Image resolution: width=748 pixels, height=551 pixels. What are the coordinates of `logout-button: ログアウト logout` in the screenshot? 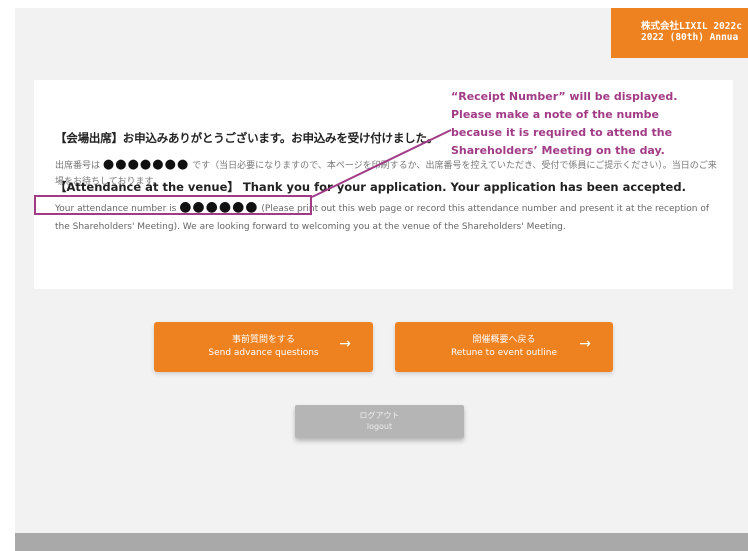 It's located at (379, 421).